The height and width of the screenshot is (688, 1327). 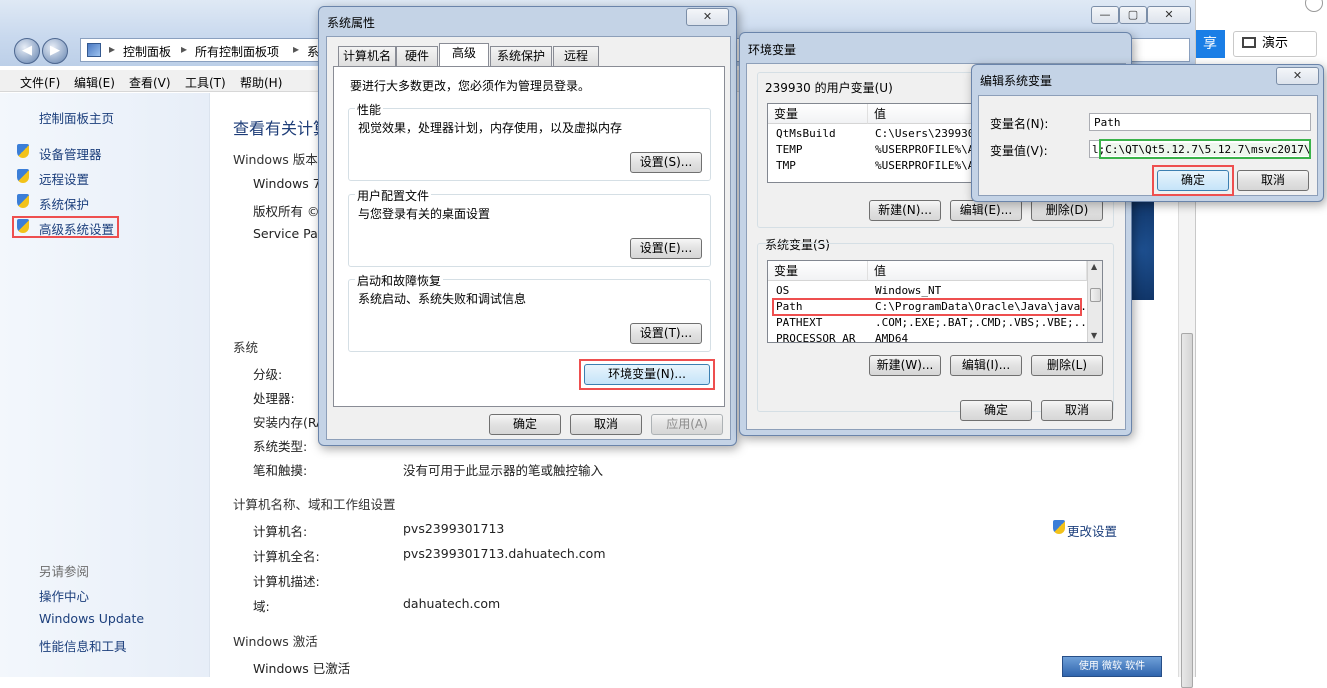 What do you see at coordinates (70, 153) in the screenshot?
I see `device-manager-link: 设备管理器` at bounding box center [70, 153].